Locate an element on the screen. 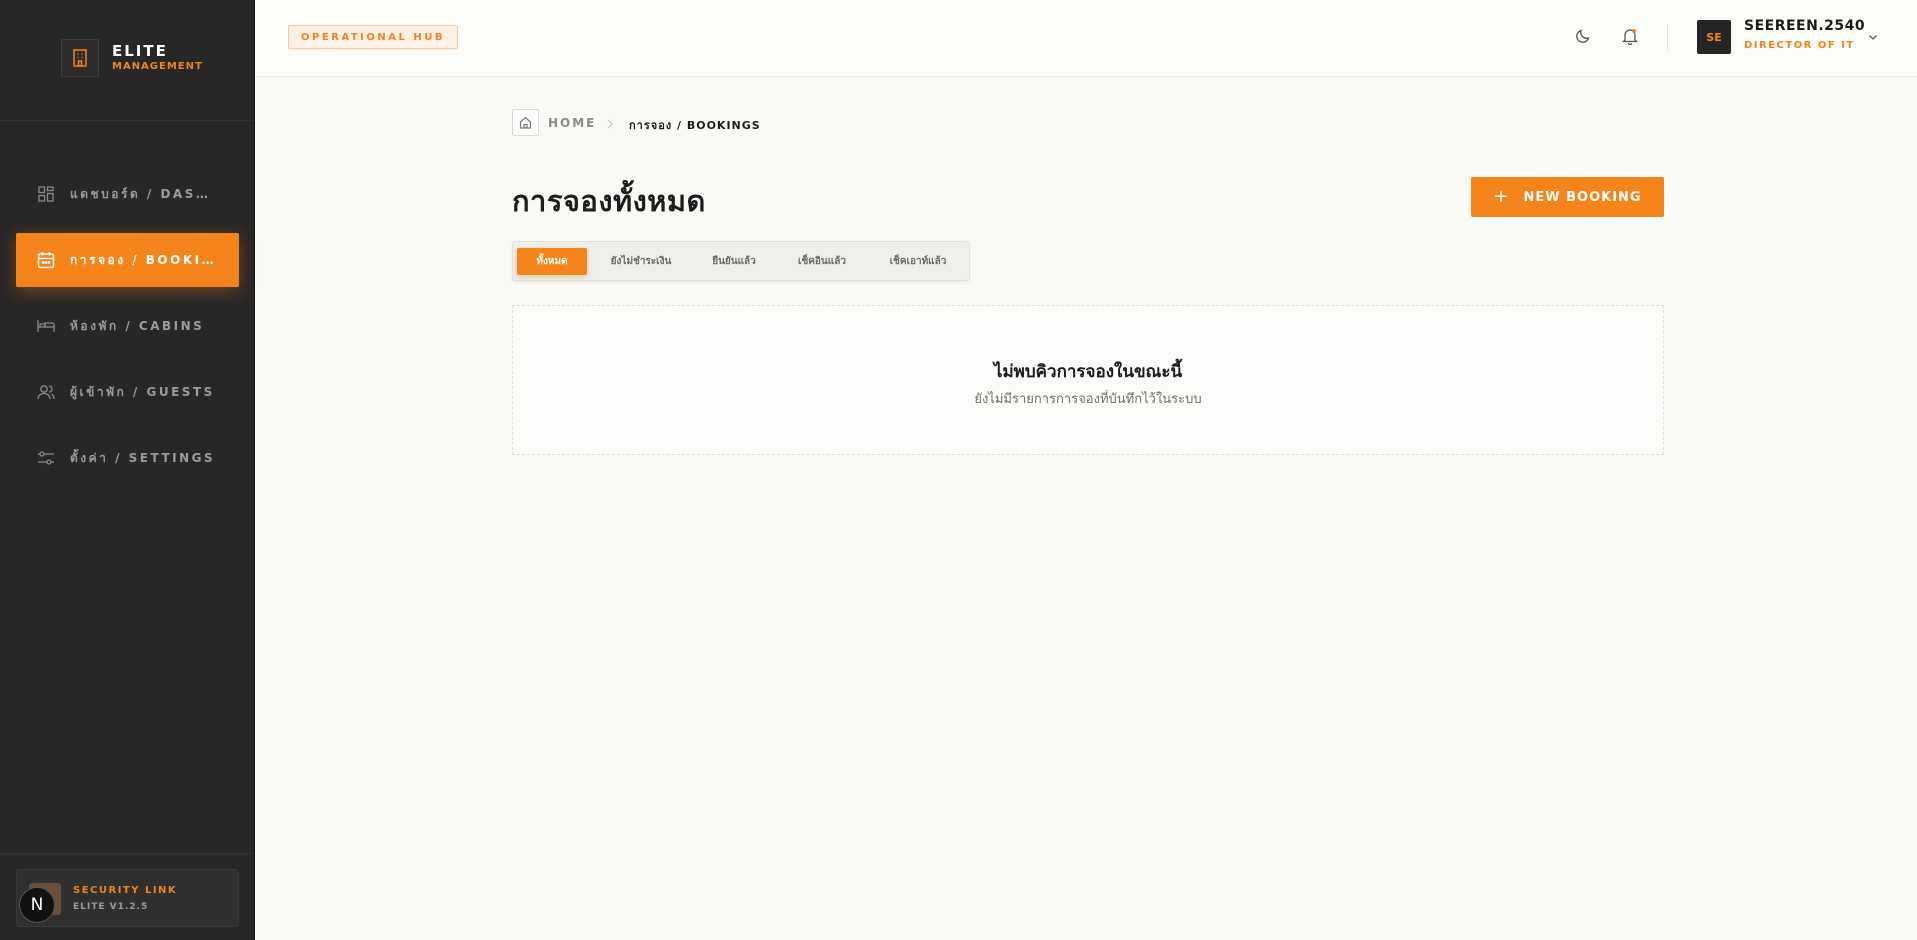  tab-checked-in: เช็คอินแล้ว is located at coordinates (822, 261).